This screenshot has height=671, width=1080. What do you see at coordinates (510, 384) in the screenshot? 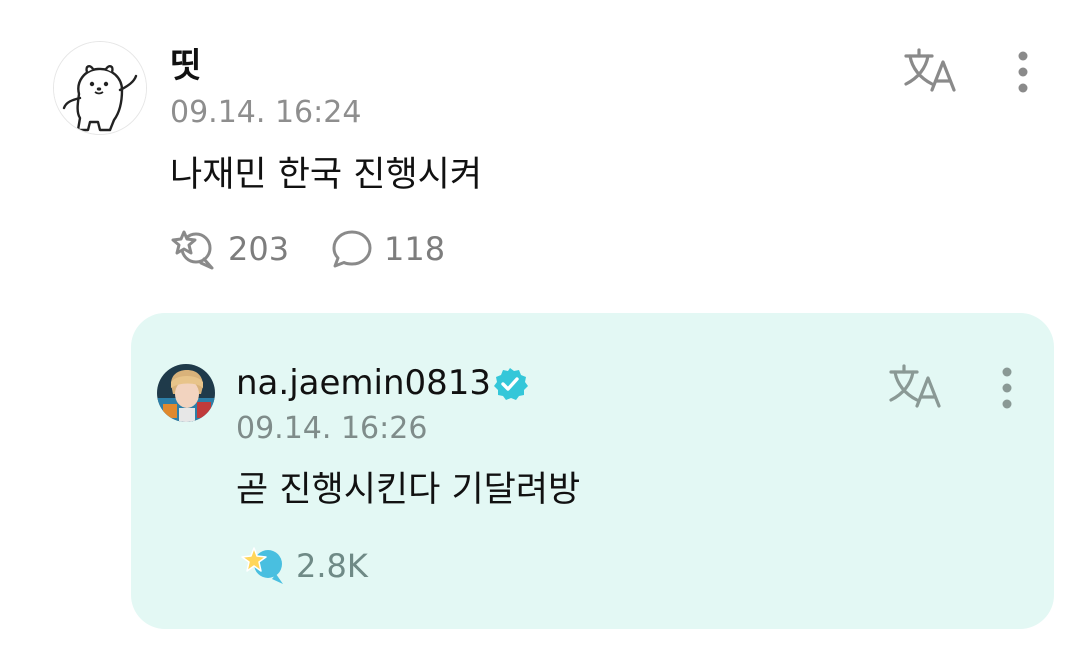
I see `verified-badge-icon` at bounding box center [510, 384].